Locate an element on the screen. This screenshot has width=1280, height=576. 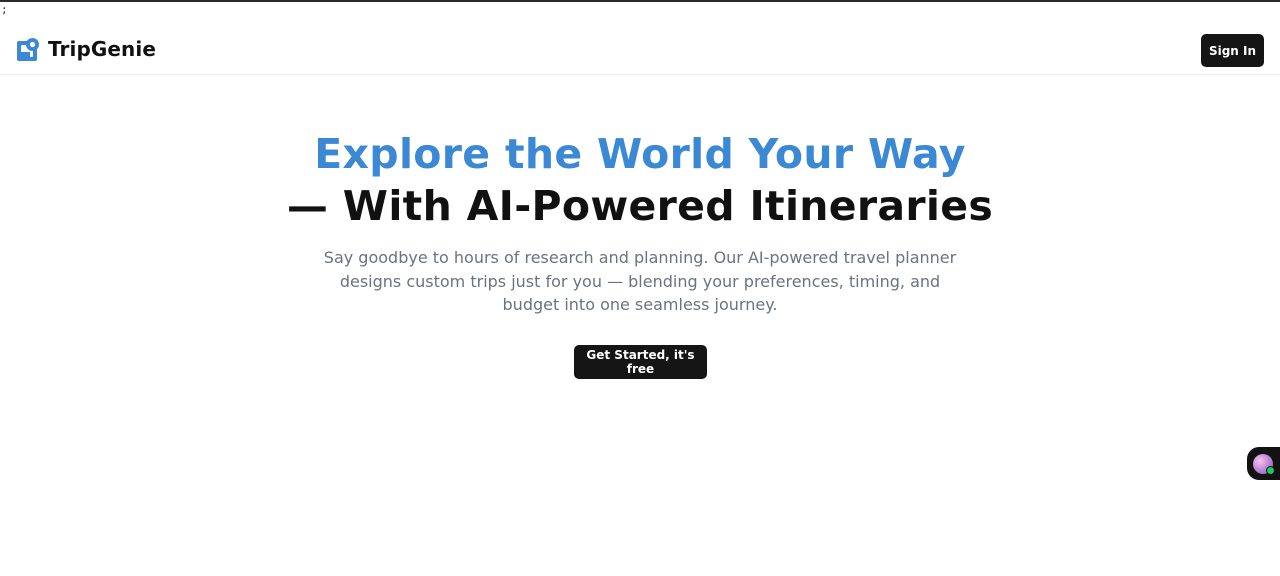
site-header: TripGenie Sign In is located at coordinates (640, 38).